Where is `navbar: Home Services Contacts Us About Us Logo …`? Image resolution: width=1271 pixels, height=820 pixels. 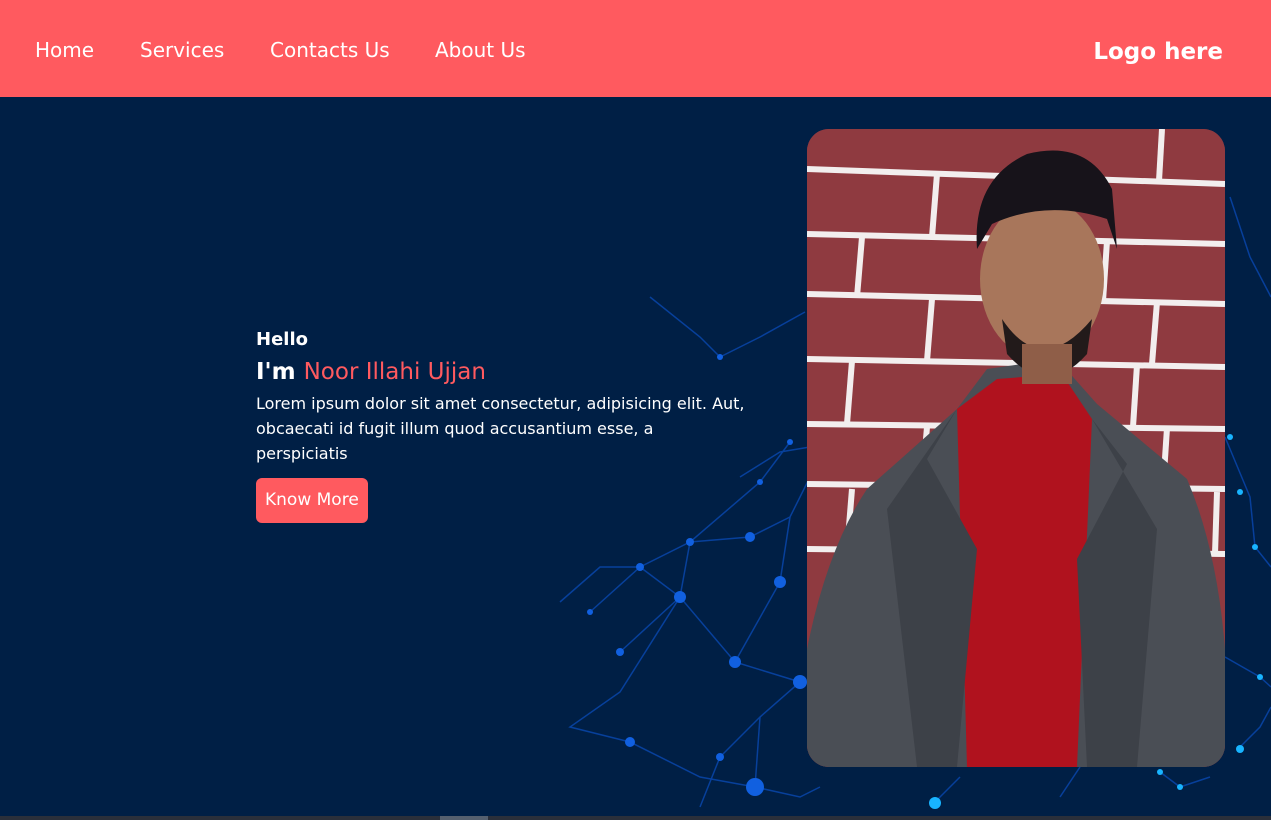 navbar: Home Services Contacts Us About Us Logo … is located at coordinates (635, 48).